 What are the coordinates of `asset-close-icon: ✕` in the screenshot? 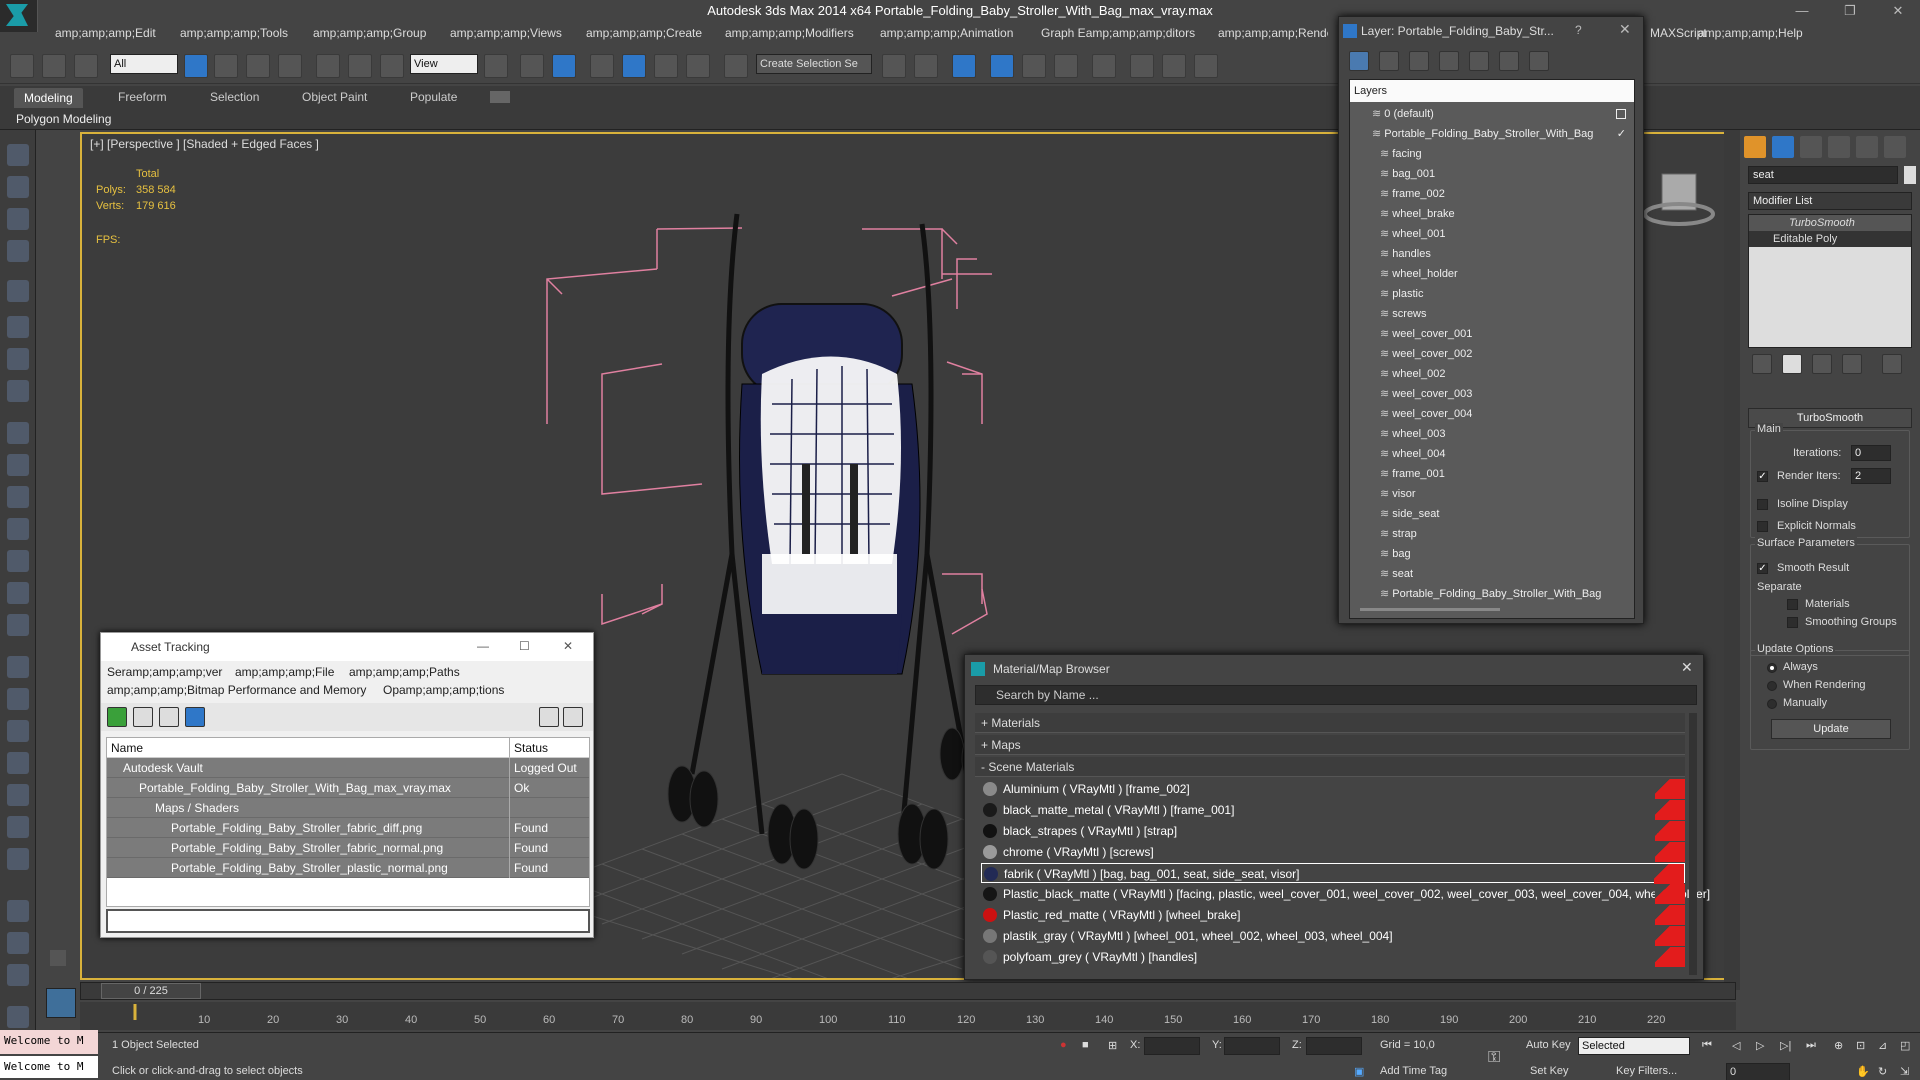 It's located at (568, 646).